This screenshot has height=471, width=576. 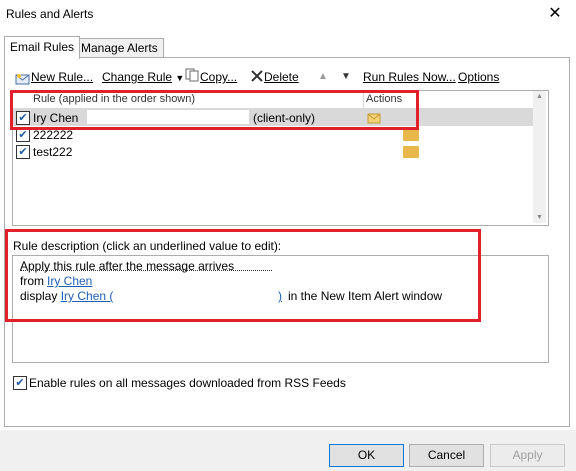 What do you see at coordinates (446, 455) in the screenshot?
I see `cancel-button: Cancel` at bounding box center [446, 455].